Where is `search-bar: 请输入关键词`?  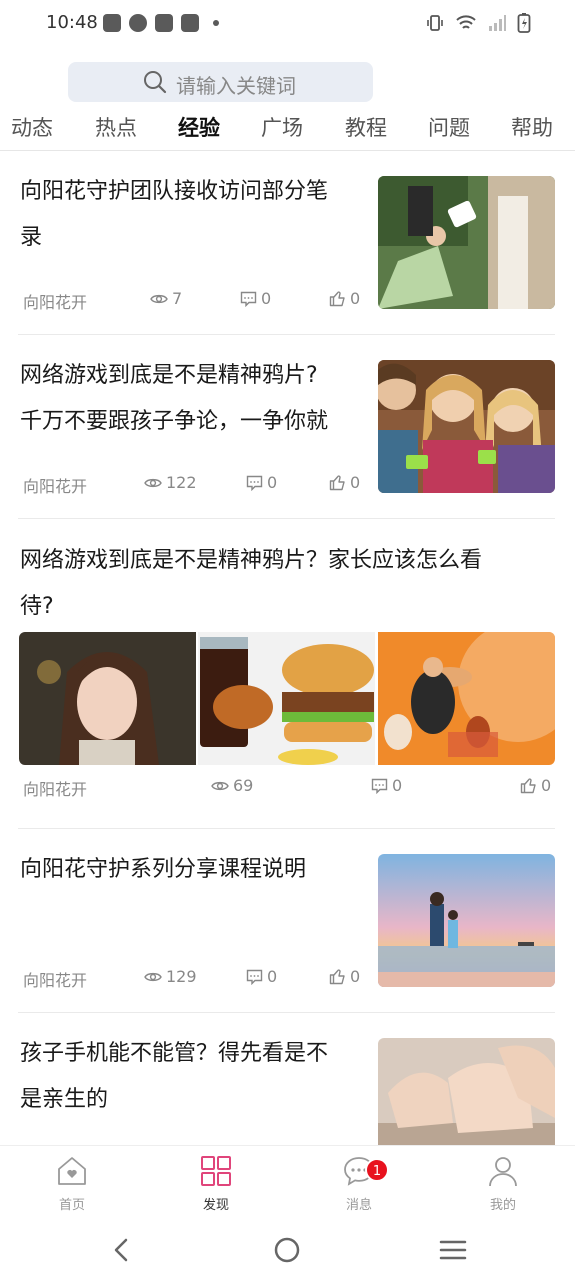
search-bar: 请输入关键词 is located at coordinates (220, 82).